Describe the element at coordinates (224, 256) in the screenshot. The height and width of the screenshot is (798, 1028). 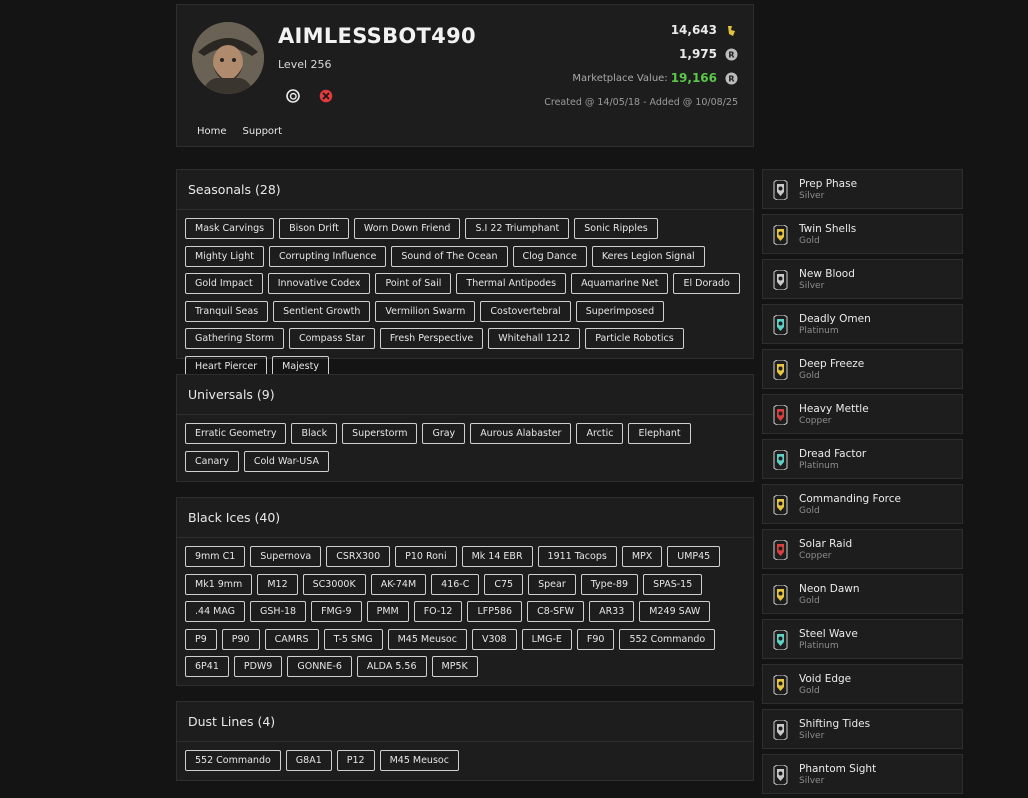
I see `item-tag: Mighty Light` at that location.